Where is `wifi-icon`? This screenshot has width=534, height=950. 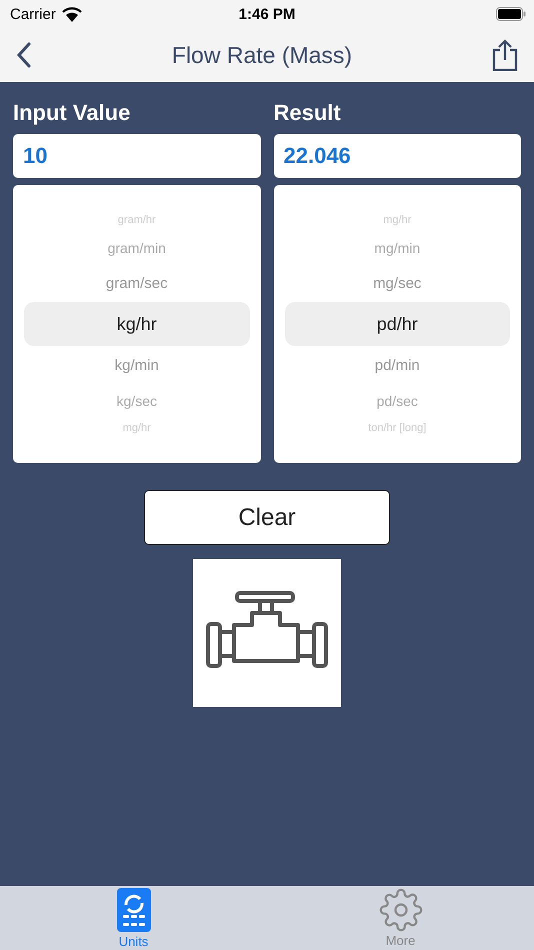 wifi-icon is located at coordinates (72, 14).